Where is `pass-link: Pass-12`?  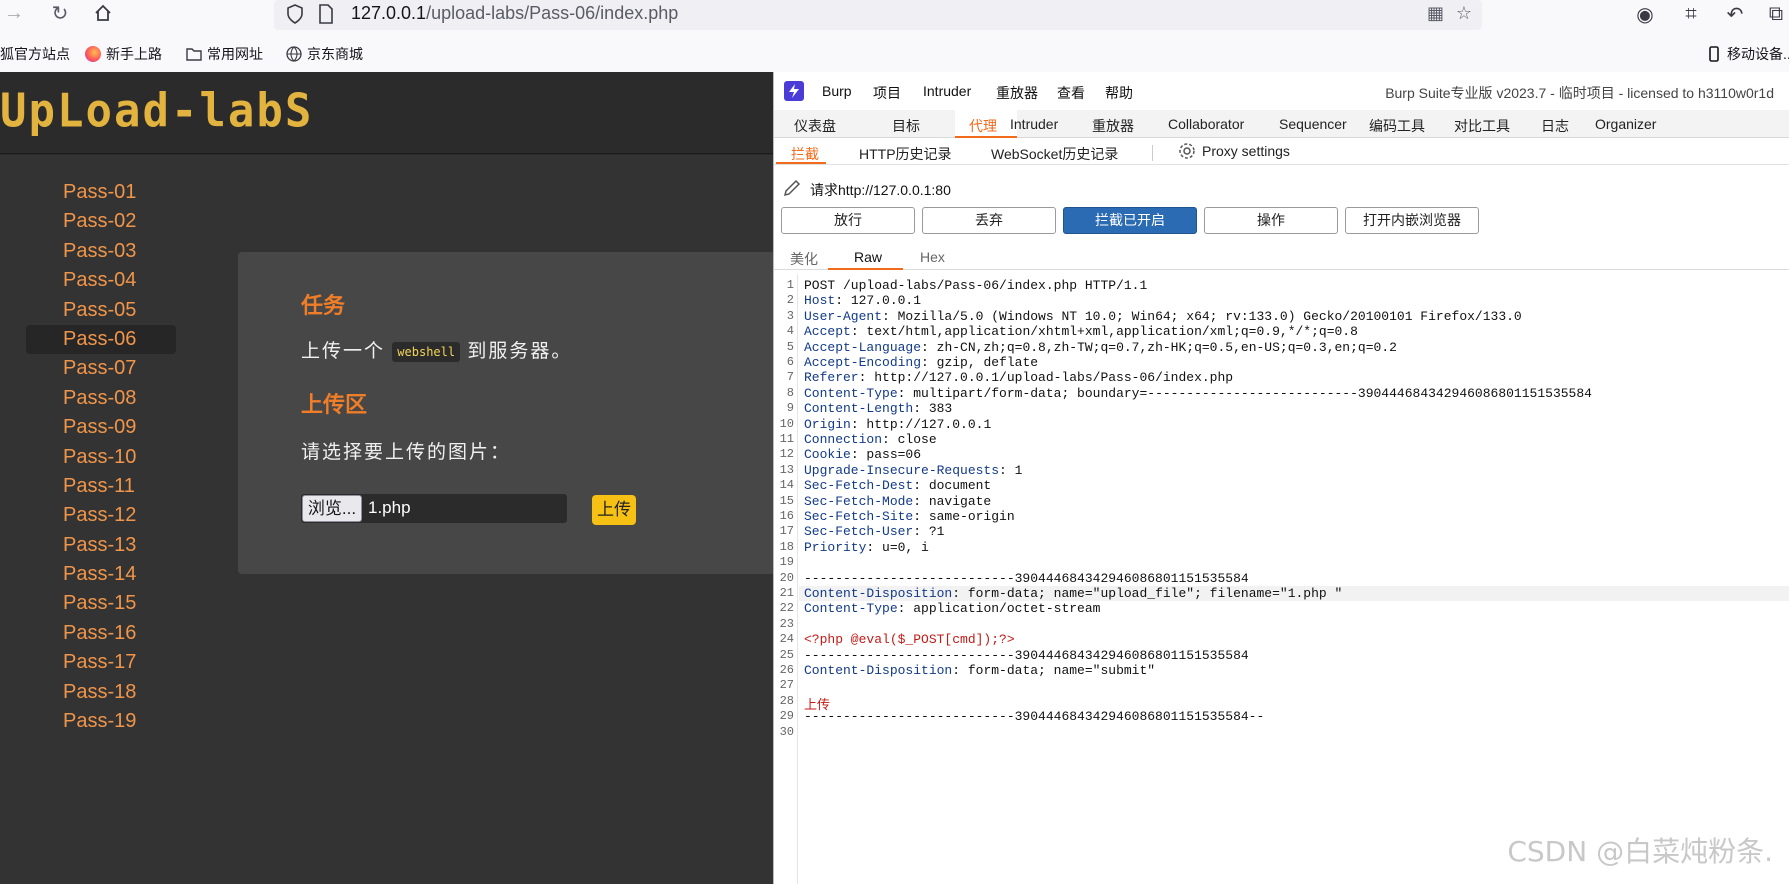 pass-link: Pass-12 is located at coordinates (101, 515).